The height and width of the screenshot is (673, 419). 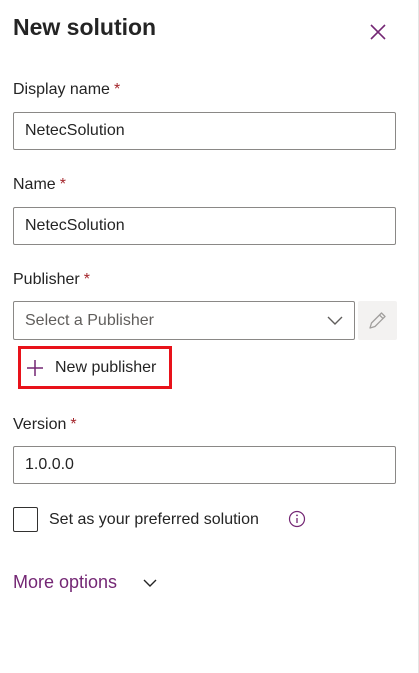 What do you see at coordinates (89, 320) in the screenshot?
I see `publisher-placeholder: Select a Publisher` at bounding box center [89, 320].